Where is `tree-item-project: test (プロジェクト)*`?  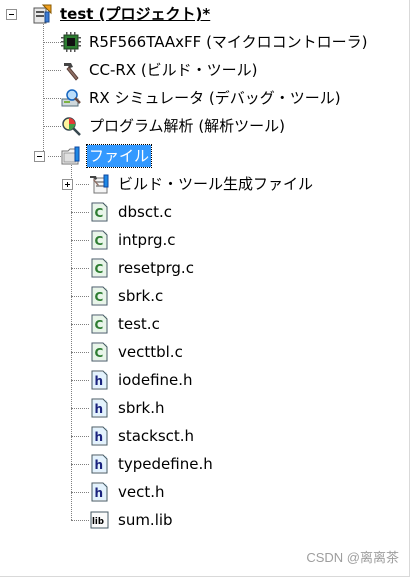
tree-item-project: test (プロジェクト)* is located at coordinates (121, 14).